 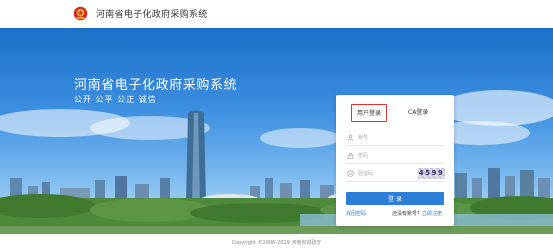 I want to click on footer: Copyright ©2006-2019 河南省财政厅, so click(x=276, y=241).